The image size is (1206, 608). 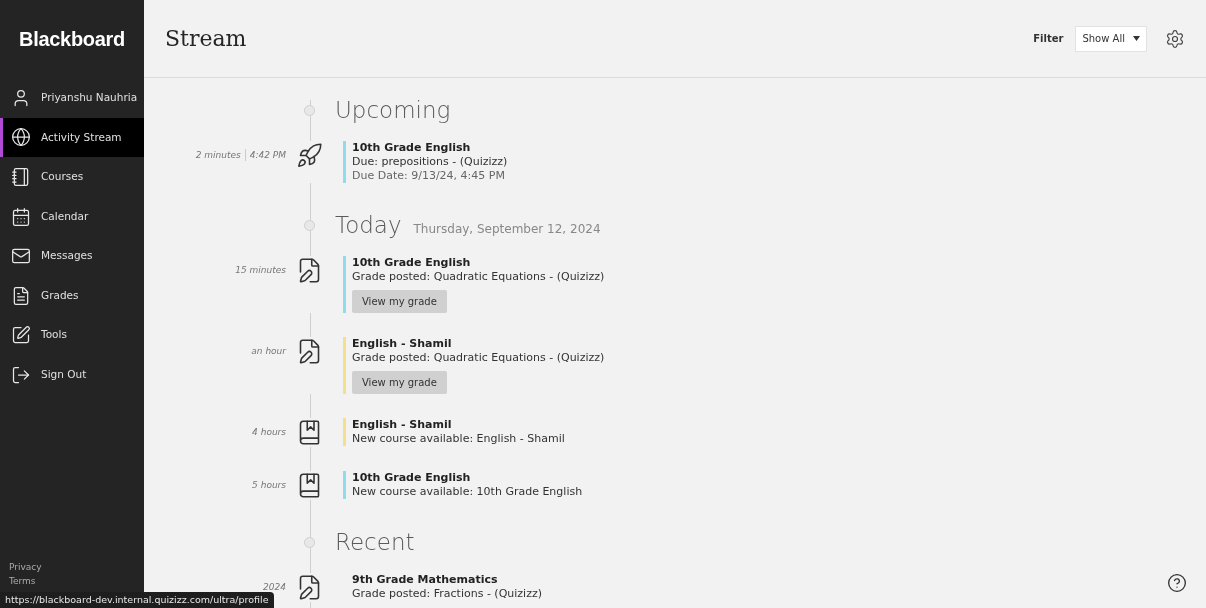 I want to click on section-heading: Today, so click(x=368, y=225).